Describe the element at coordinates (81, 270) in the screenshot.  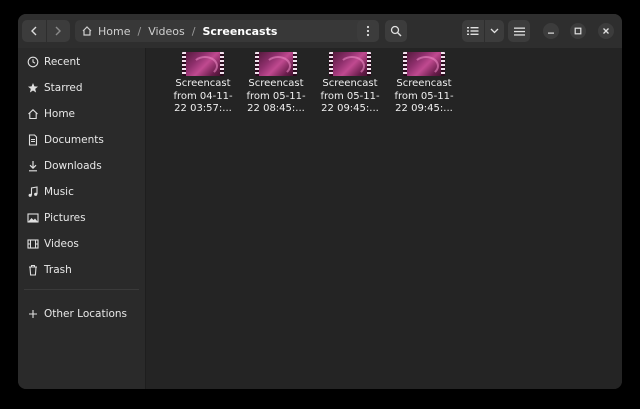
I see `sidebar-item-trash: Trash` at that location.